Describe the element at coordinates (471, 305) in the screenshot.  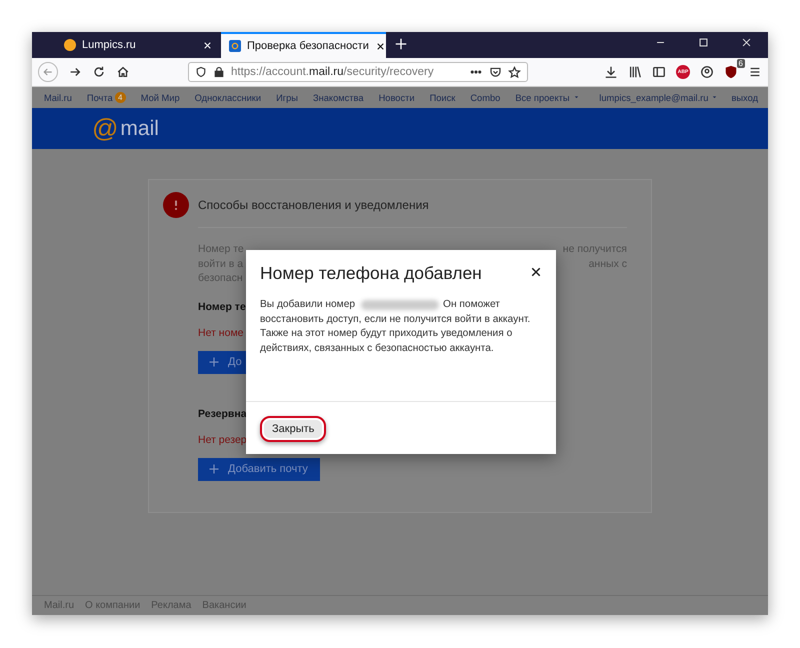
I see `dialog-text: Он поможет` at that location.